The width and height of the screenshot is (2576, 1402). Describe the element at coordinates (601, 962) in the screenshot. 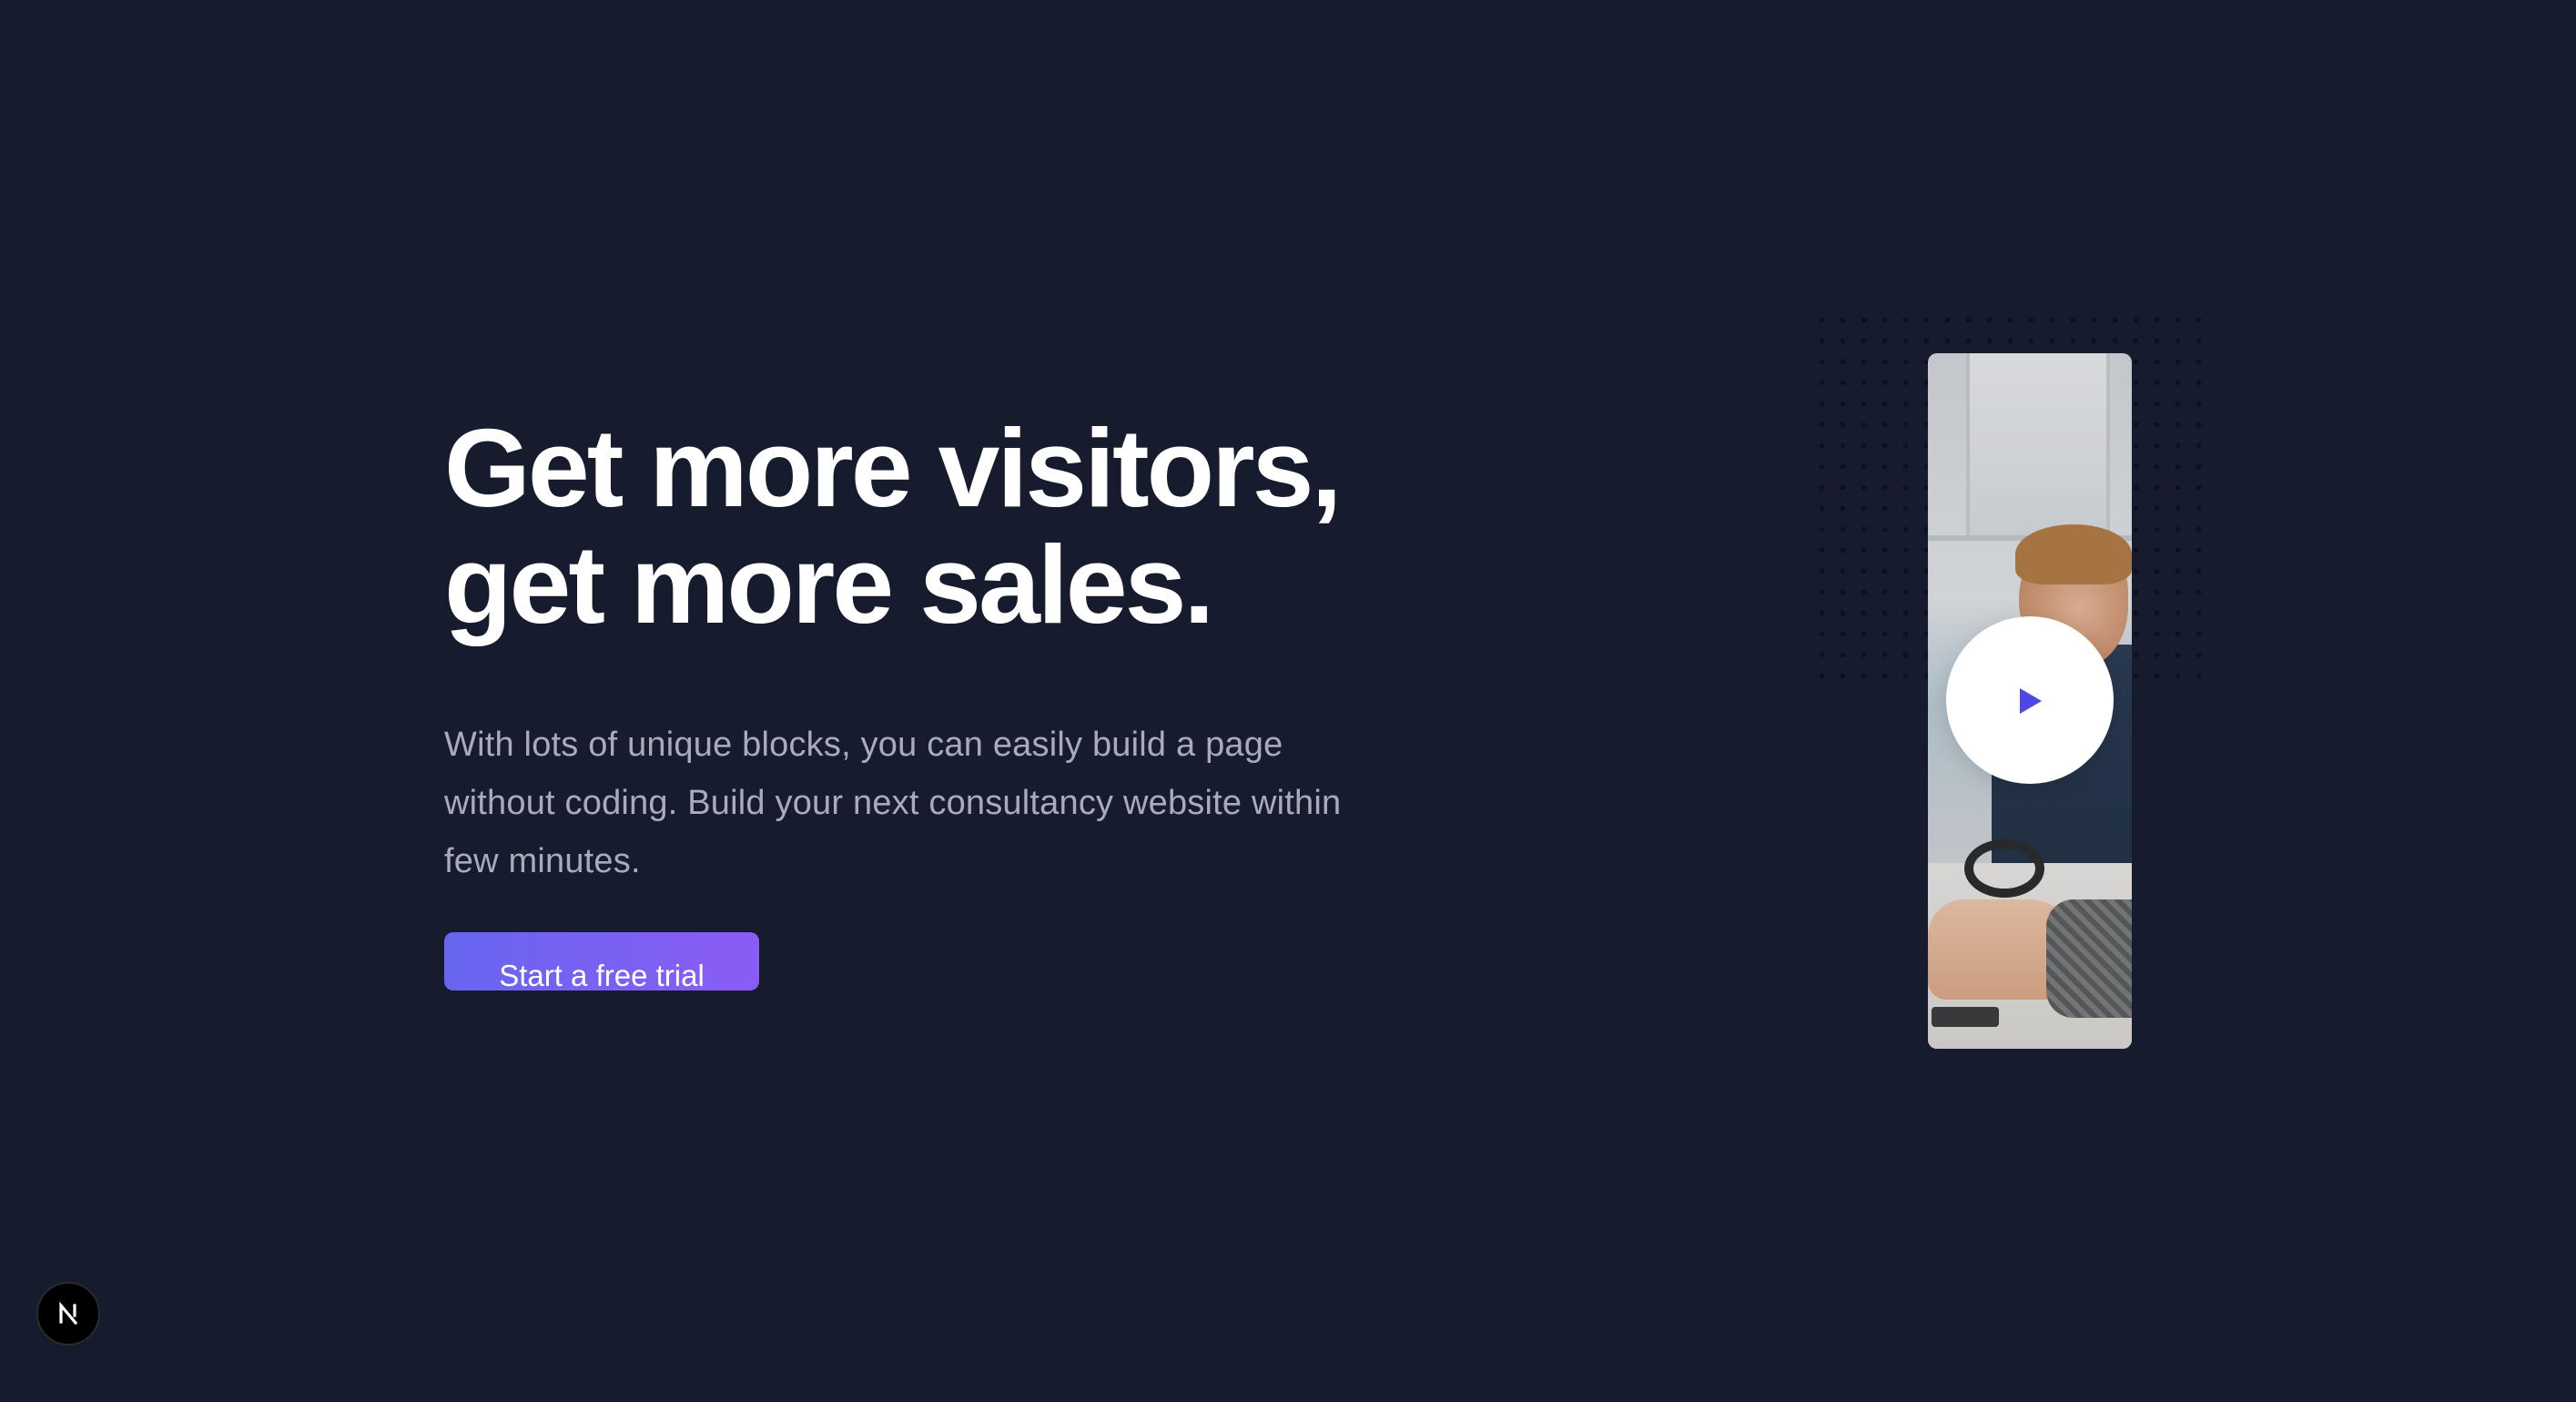

I see `start-free-trial-button: Start a free trial` at that location.